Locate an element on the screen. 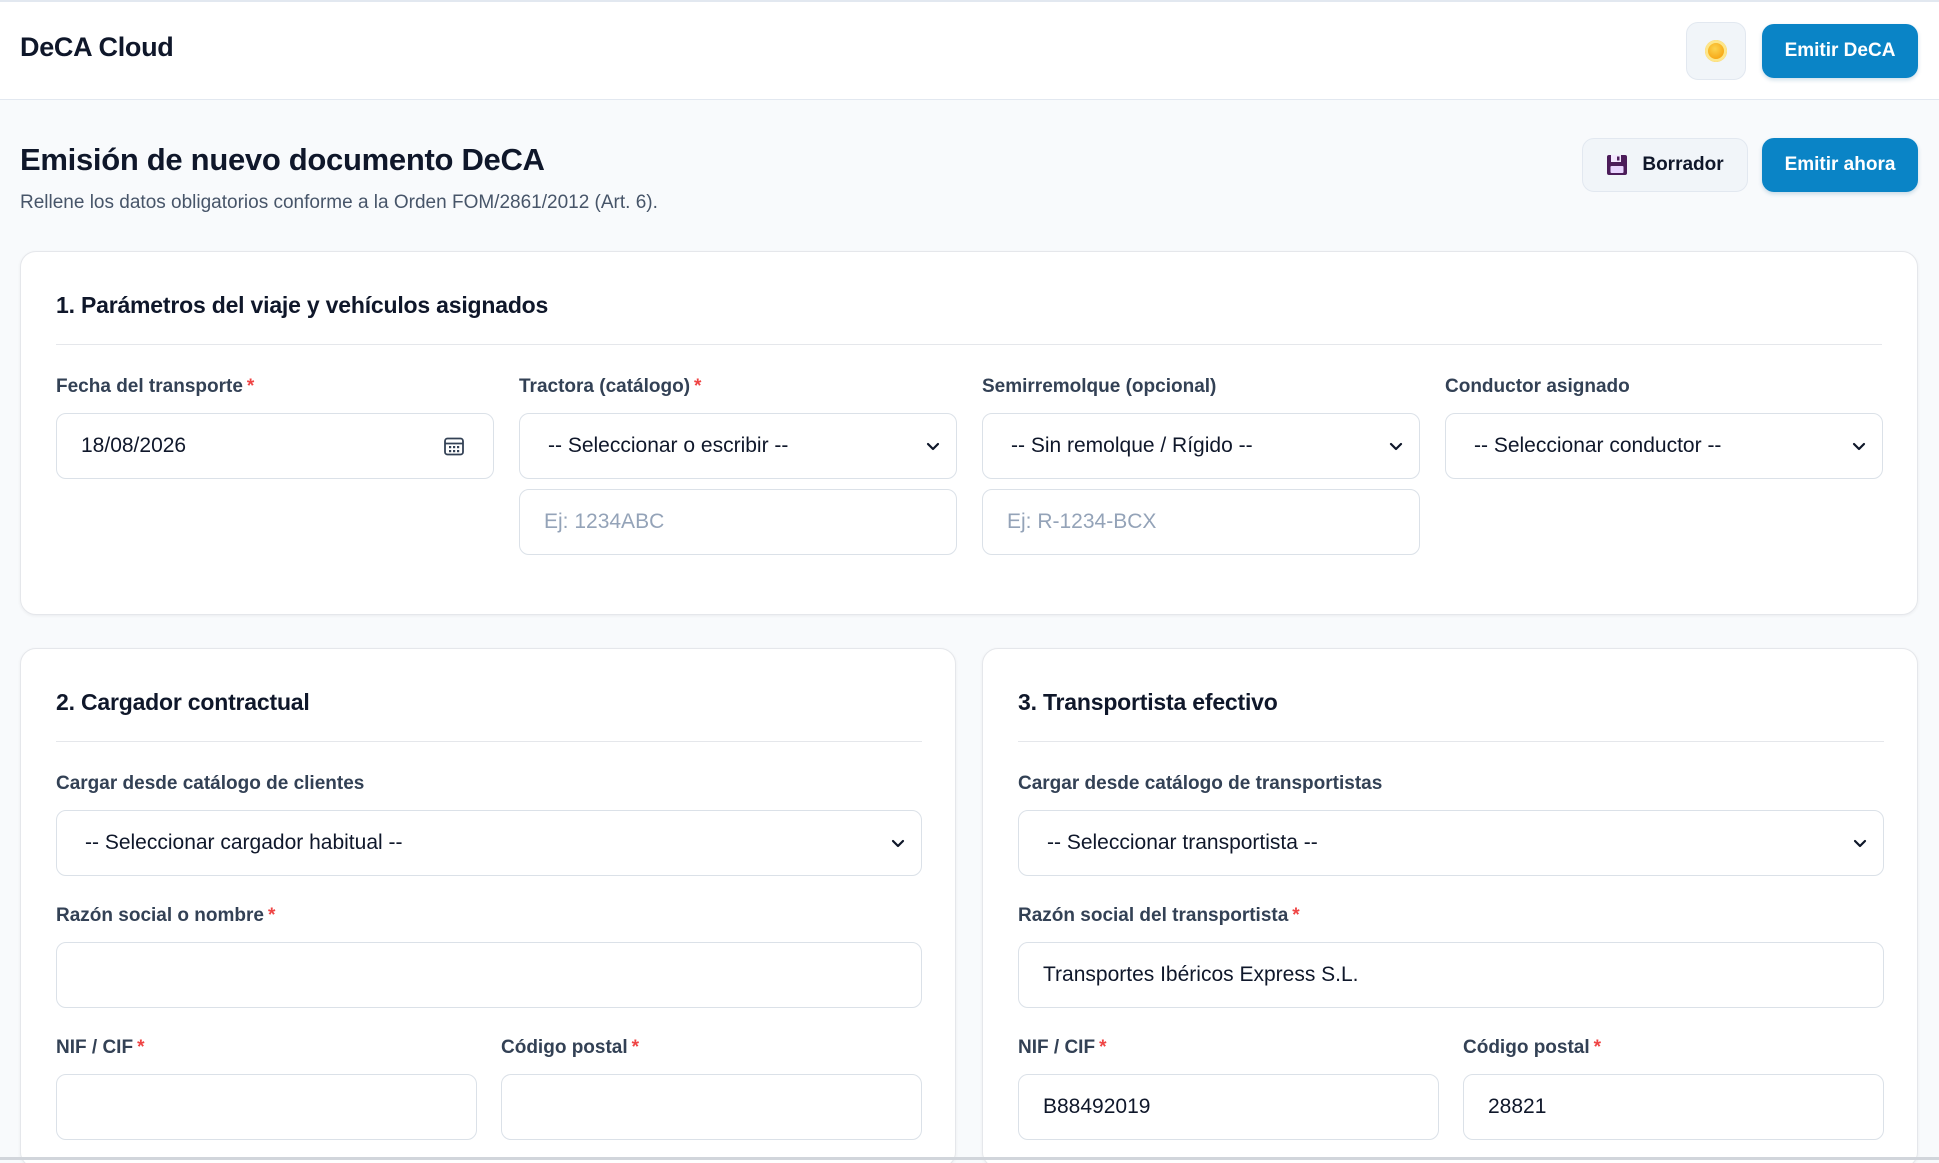 The height and width of the screenshot is (1163, 1939). trailer-plate-placeholder: Ej: R-1234-BCX is located at coordinates (1082, 521).